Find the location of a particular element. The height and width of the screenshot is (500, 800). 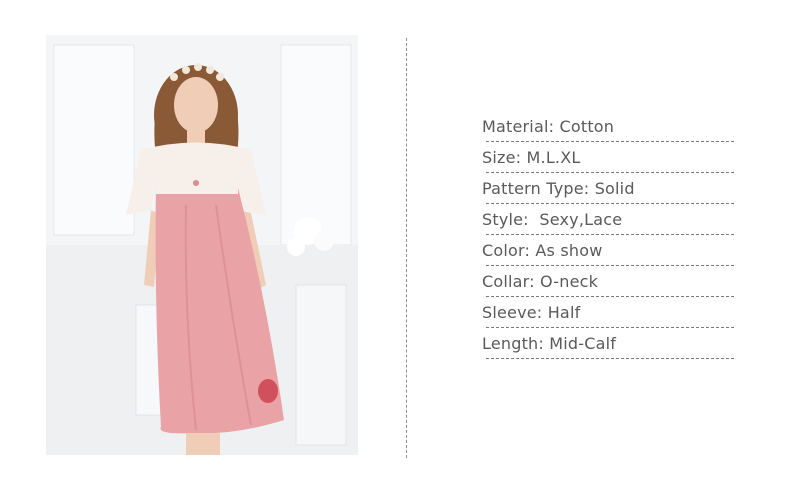

spec-value: Cotton is located at coordinates (587, 126).